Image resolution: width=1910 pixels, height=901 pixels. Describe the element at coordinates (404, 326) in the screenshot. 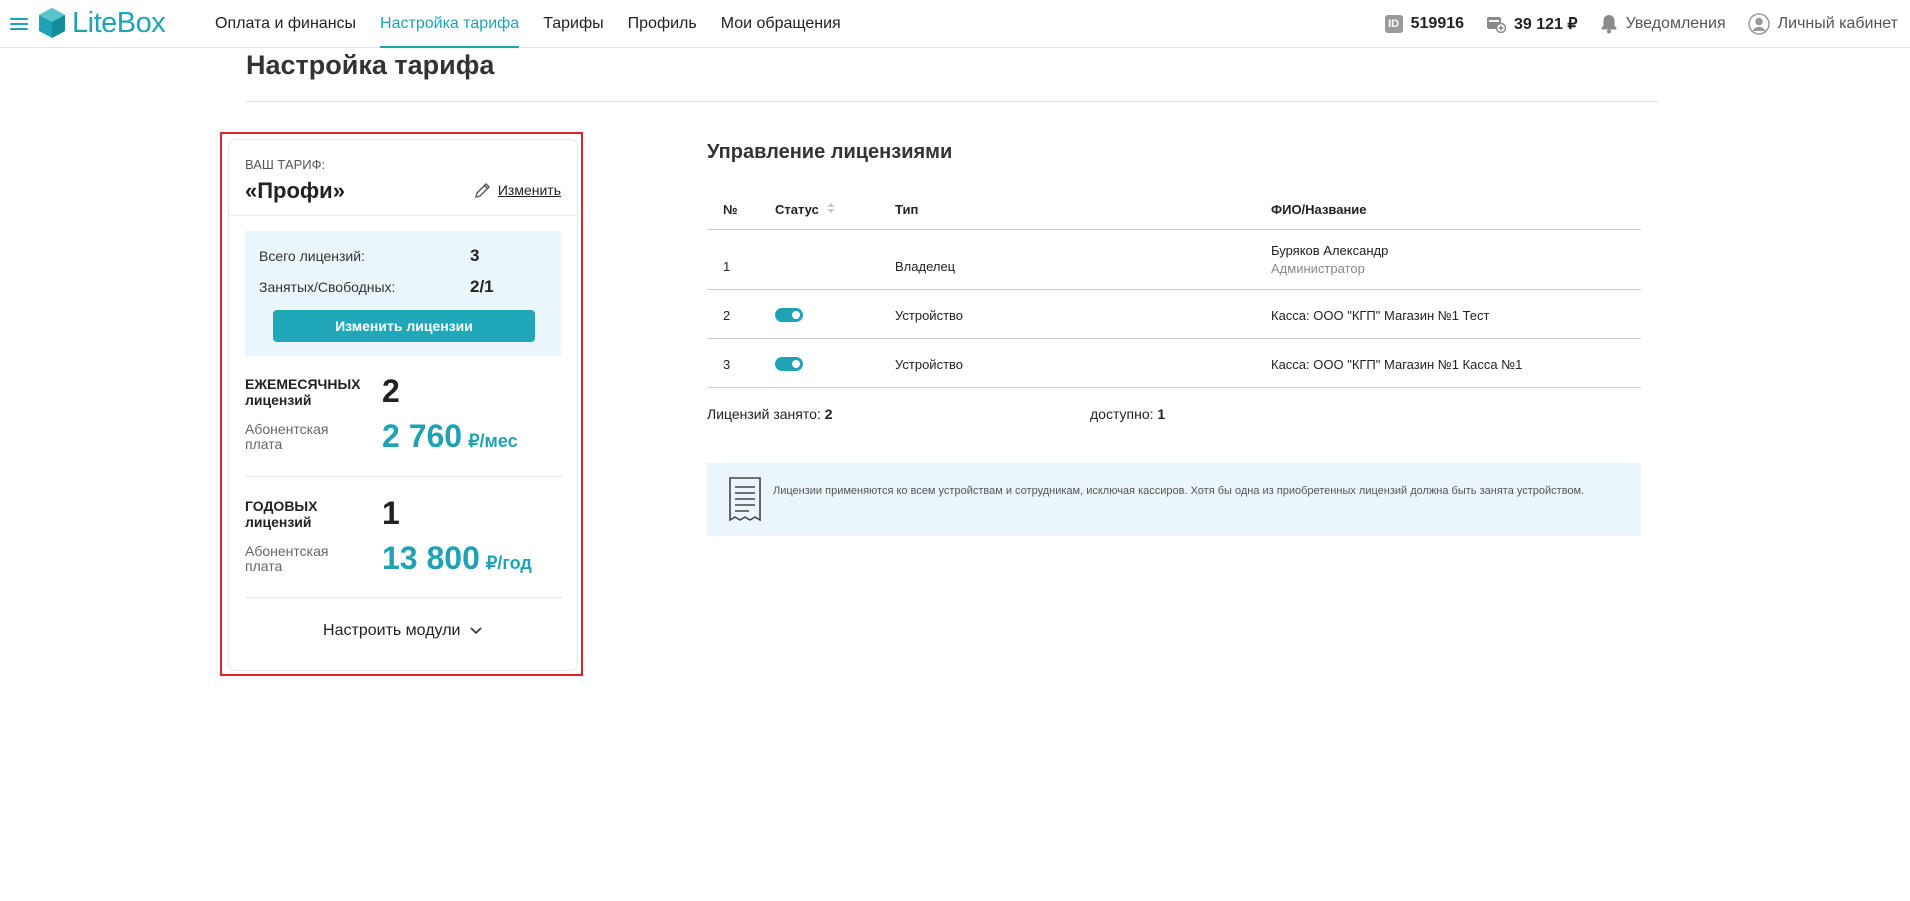

I see `change-licenses-button: Изменить лицензии` at that location.